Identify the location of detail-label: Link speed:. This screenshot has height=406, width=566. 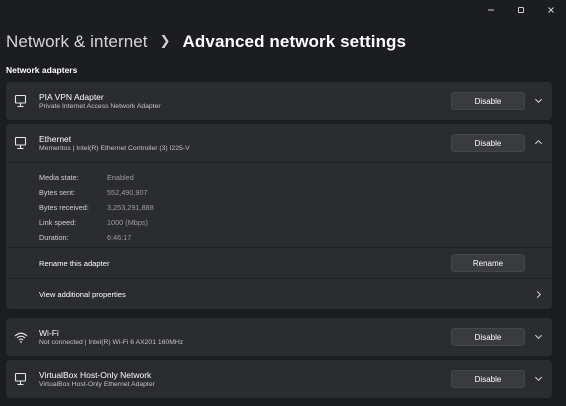
(58, 222).